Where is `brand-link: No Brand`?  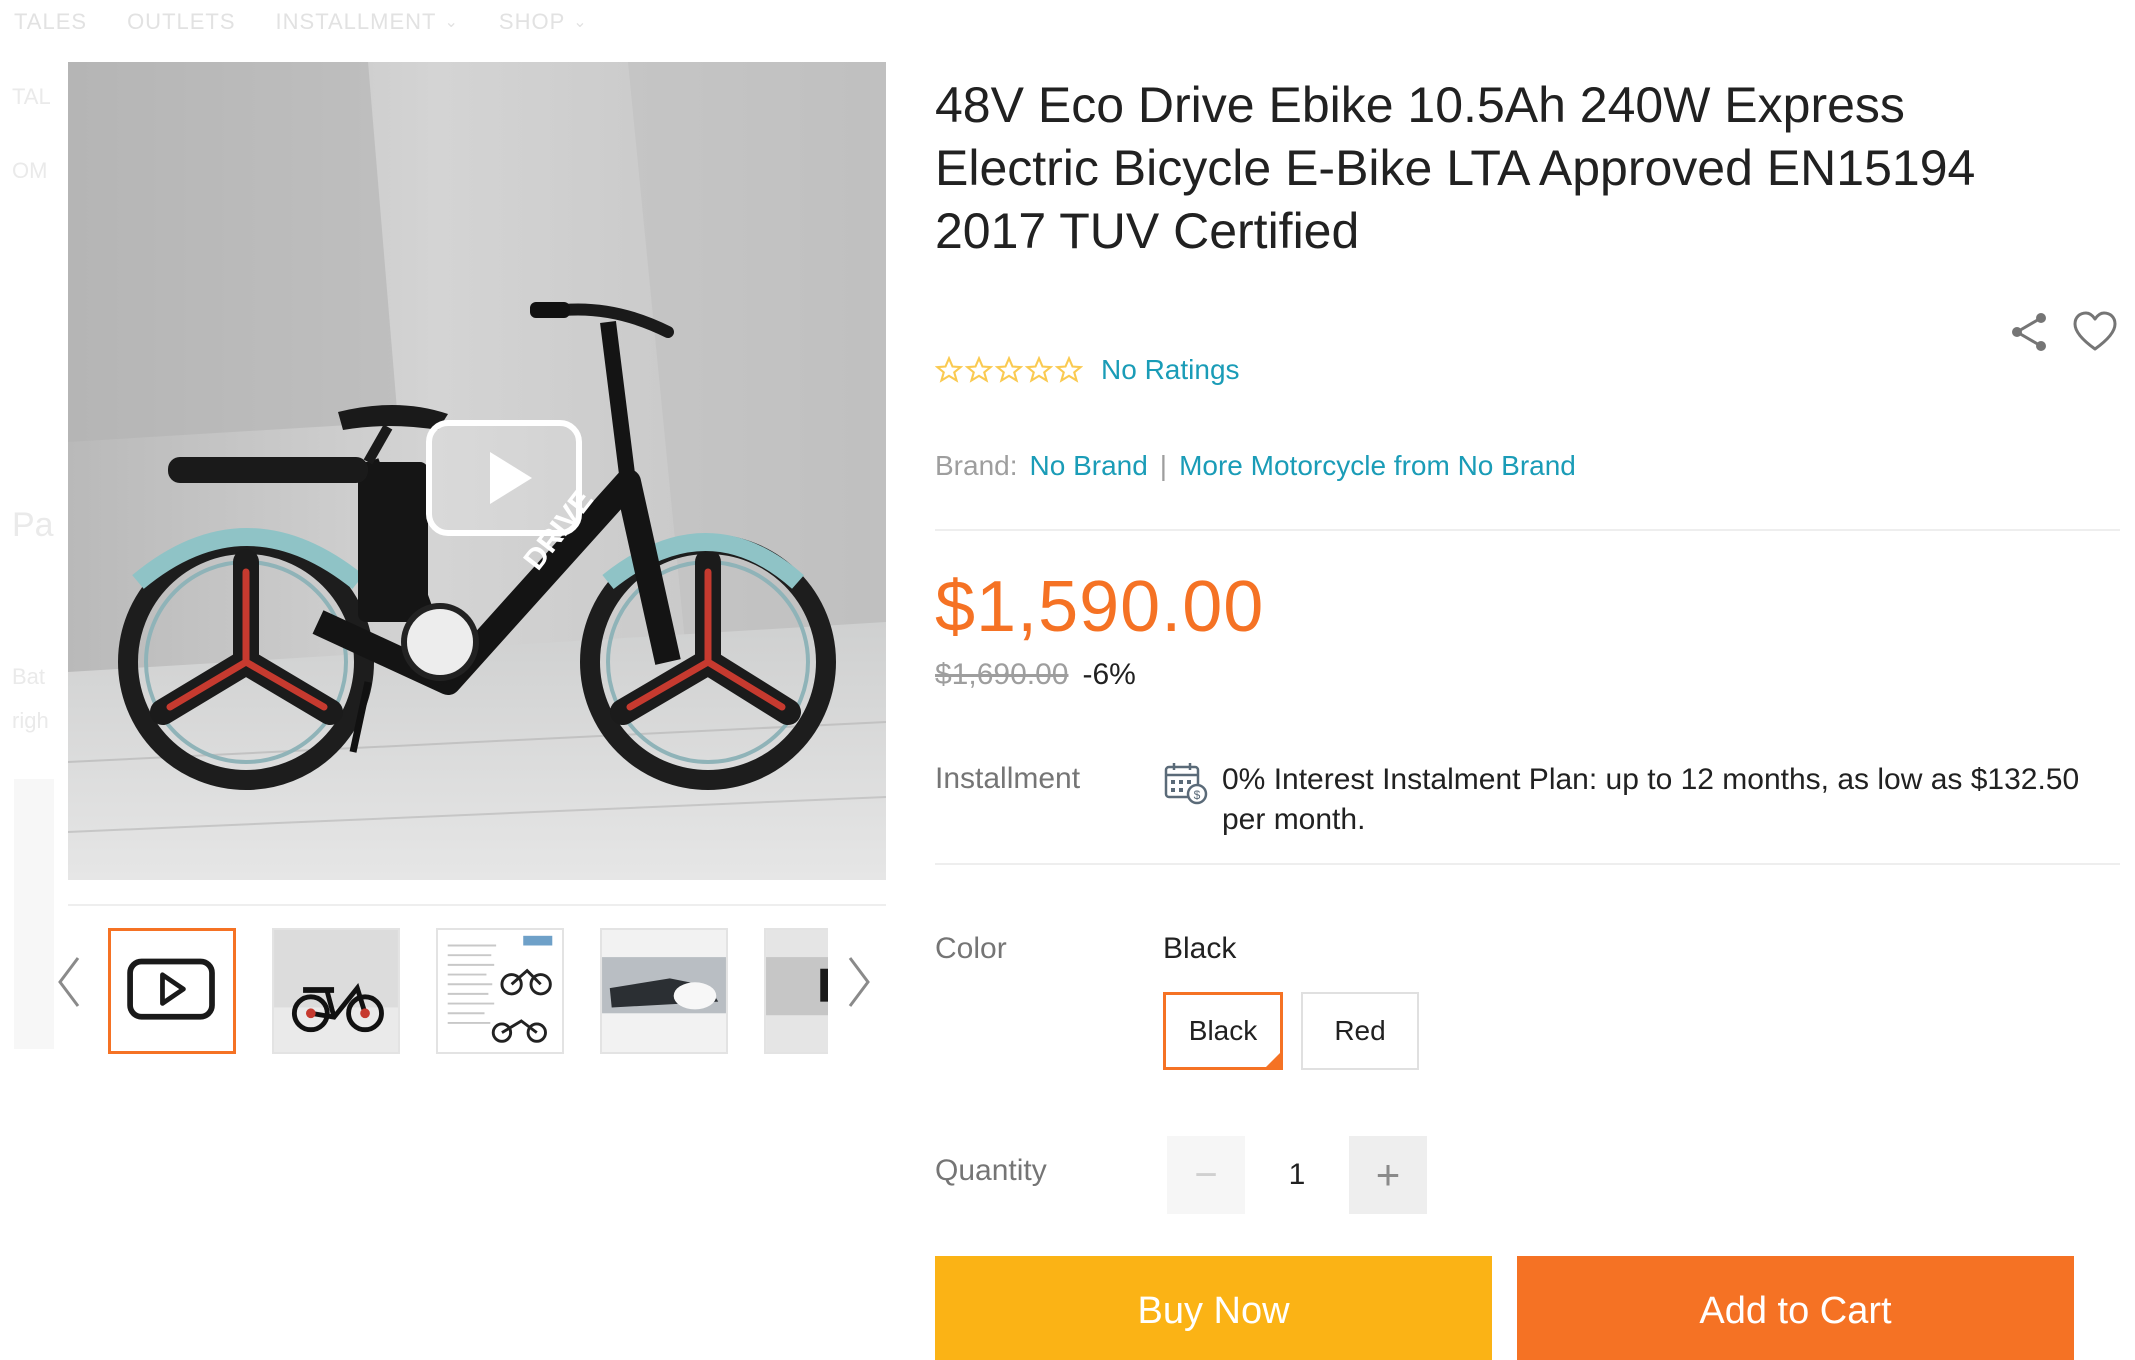 brand-link: No Brand is located at coordinates (1089, 466).